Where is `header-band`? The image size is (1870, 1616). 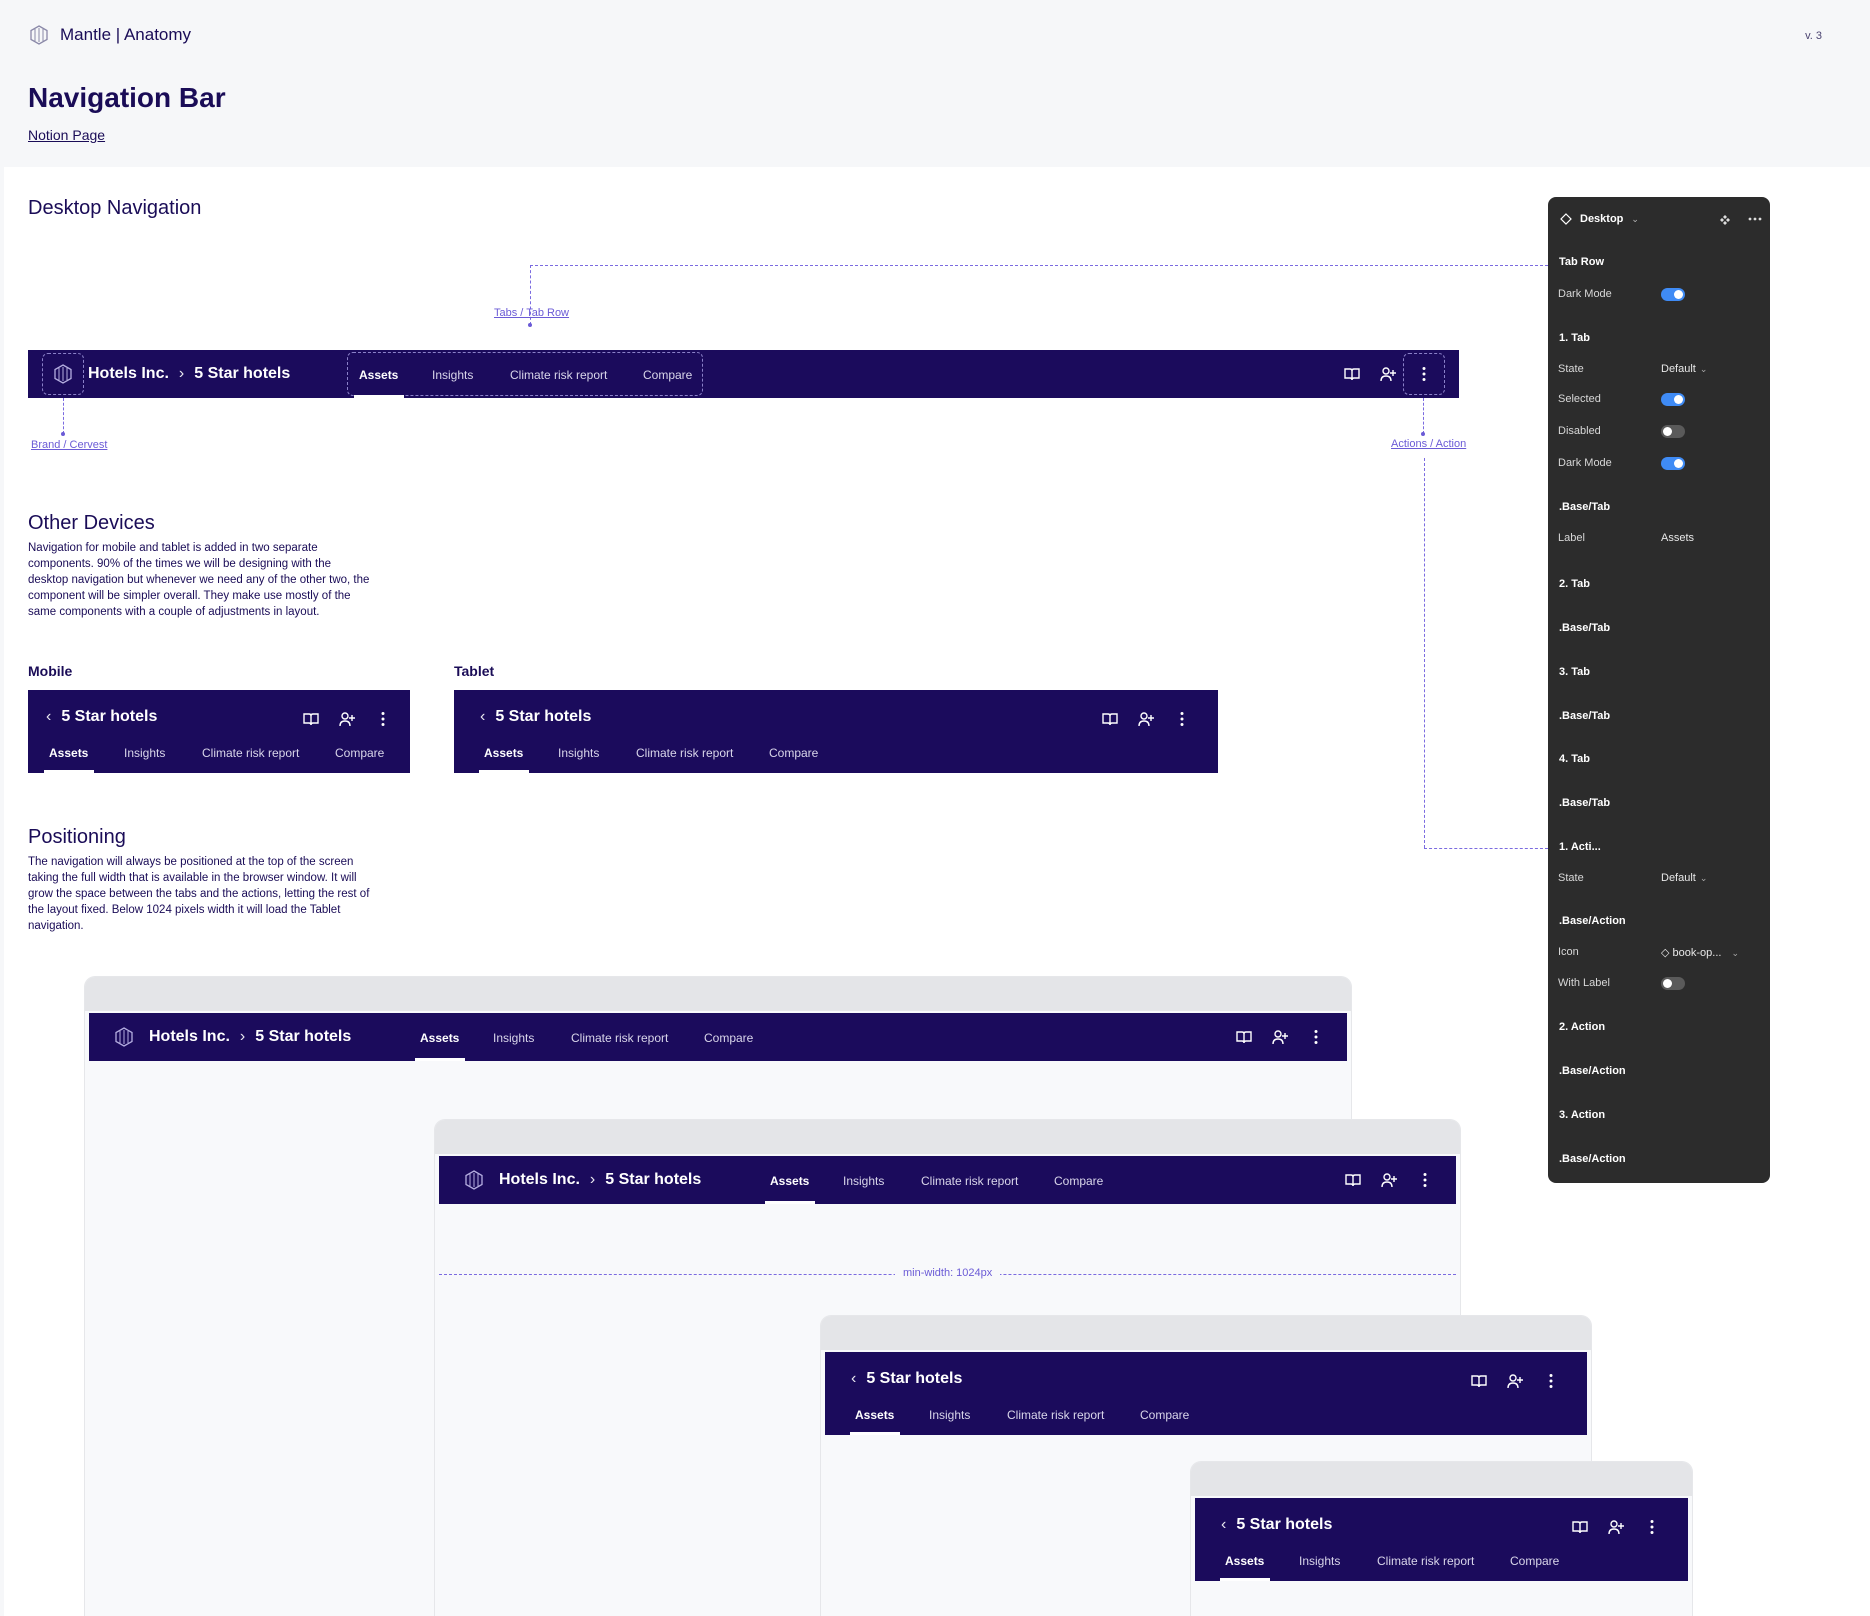
header-band is located at coordinates (935, 83).